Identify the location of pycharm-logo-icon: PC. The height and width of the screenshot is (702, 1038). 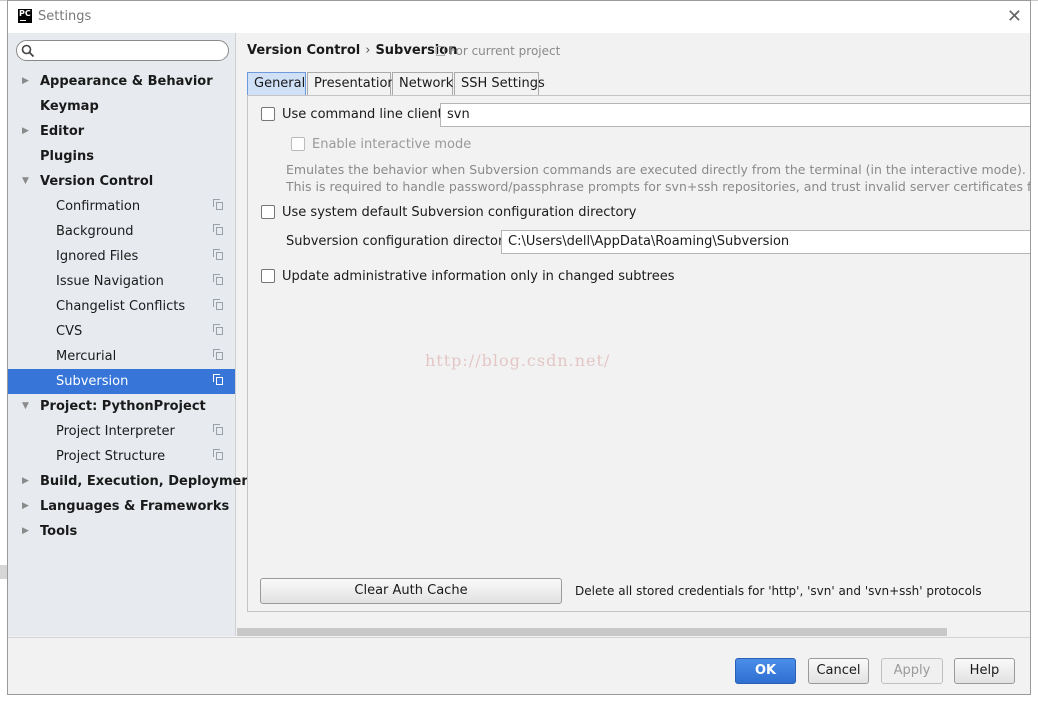
(25, 16).